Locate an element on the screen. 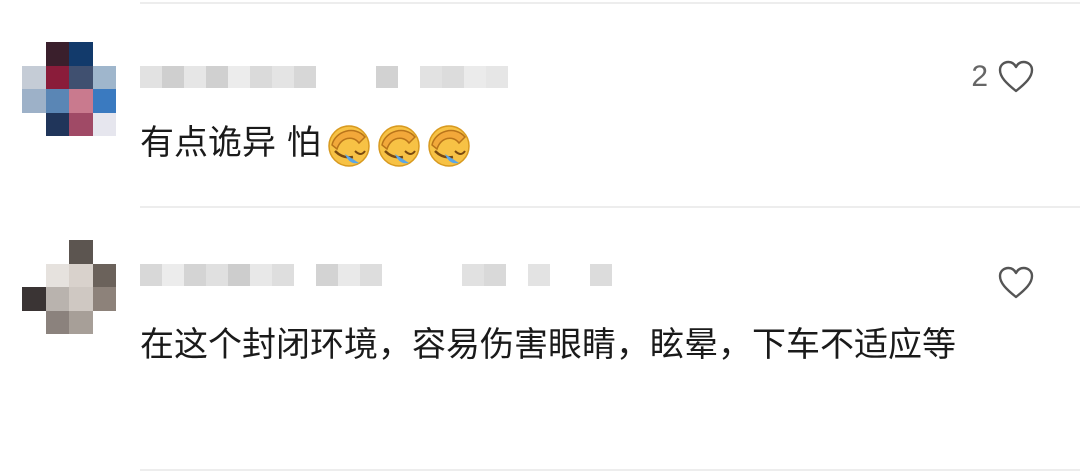 This screenshot has width=1080, height=473. comment-text: 在这个封闭环境，容易伤害眼睛，眩晕，下车不适应等 is located at coordinates (592, 345).